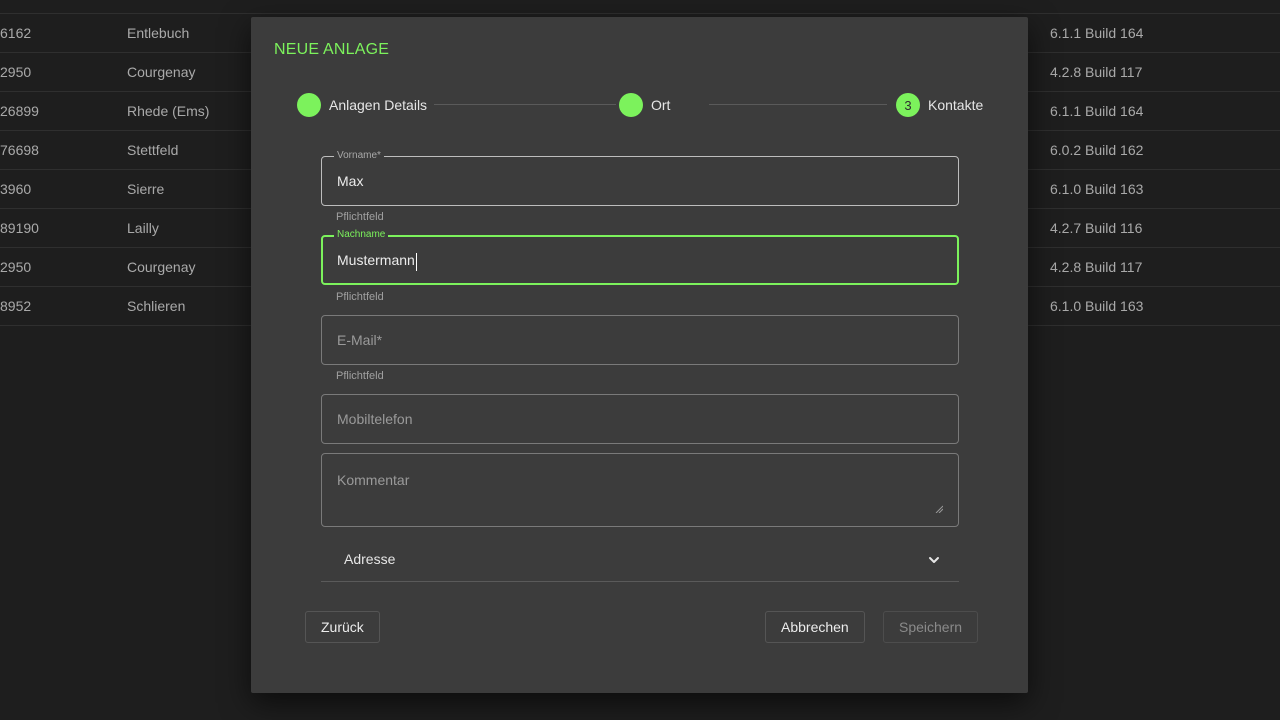  Describe the element at coordinates (934, 560) in the screenshot. I see `chevron-down-icon` at that location.